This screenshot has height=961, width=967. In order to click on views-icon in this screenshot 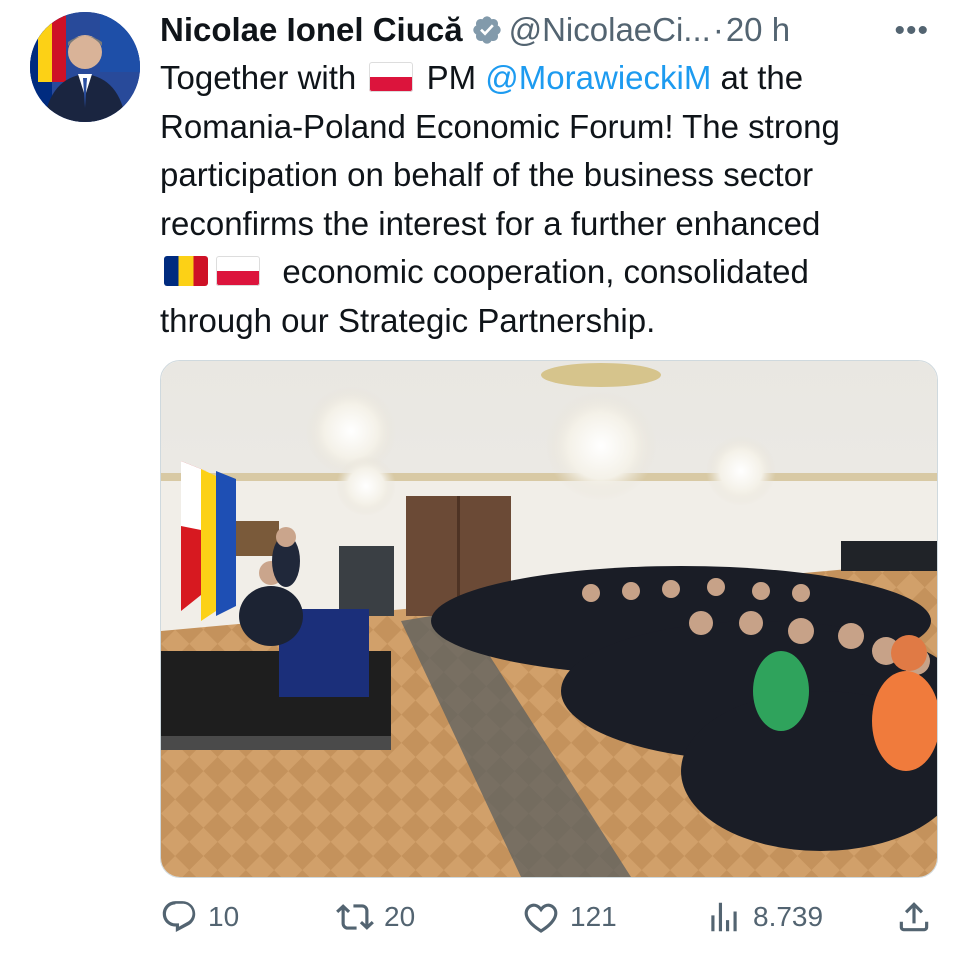, I will do `click(724, 917)`.